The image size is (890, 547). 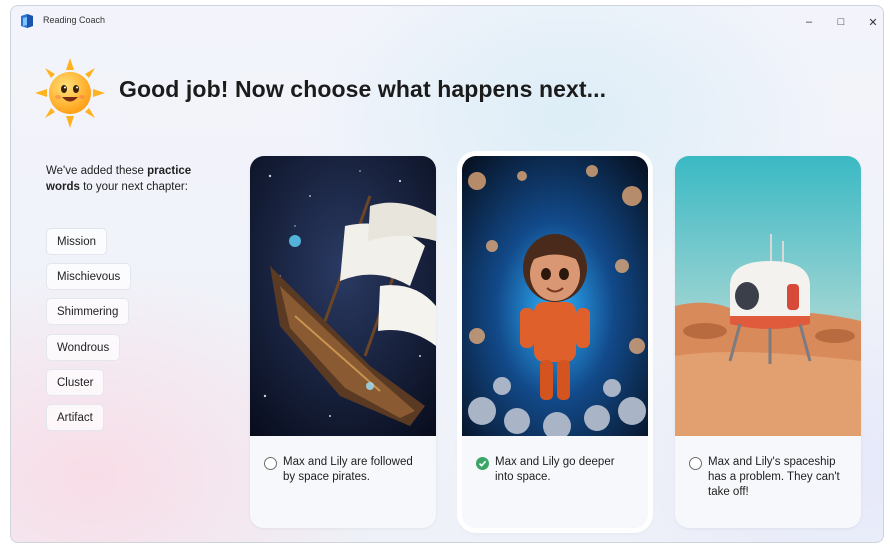 I want to click on minimize-icon: –, so click(x=809, y=22).